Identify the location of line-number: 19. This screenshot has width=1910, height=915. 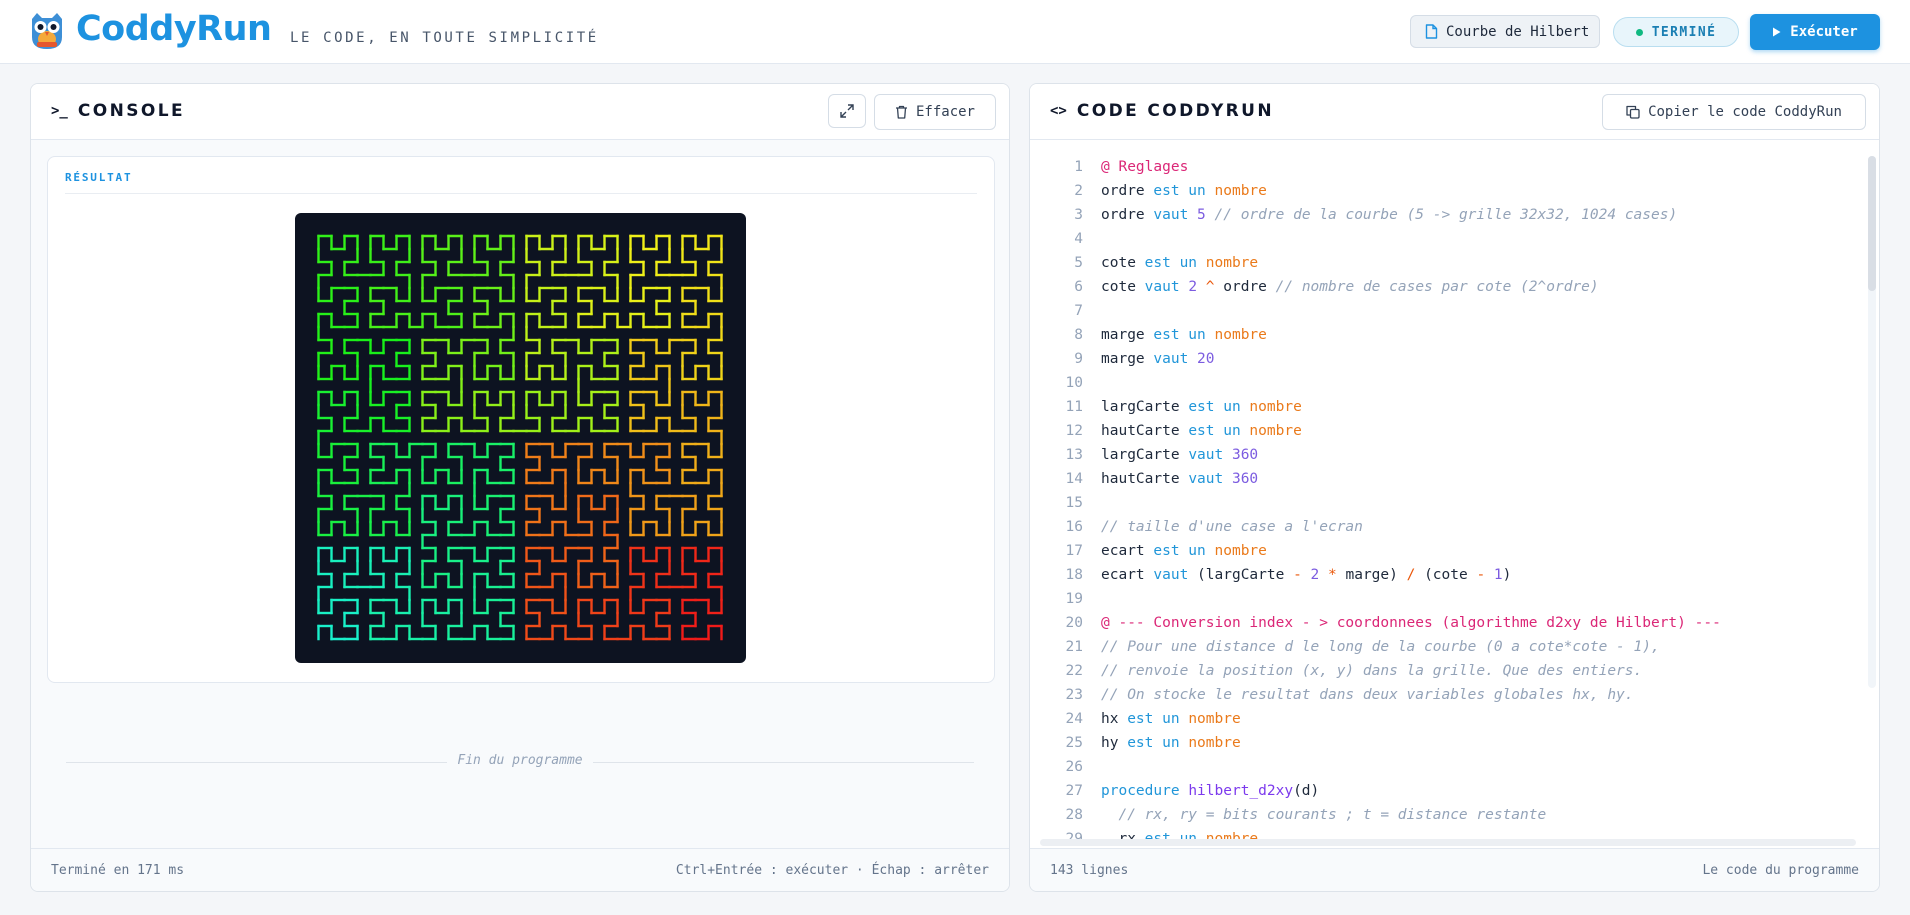
(1074, 599).